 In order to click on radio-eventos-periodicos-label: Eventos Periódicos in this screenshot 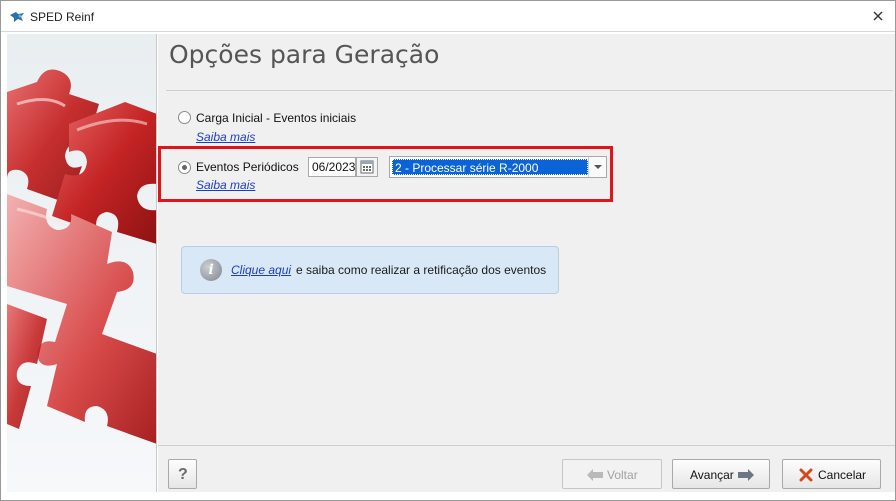, I will do `click(247, 167)`.